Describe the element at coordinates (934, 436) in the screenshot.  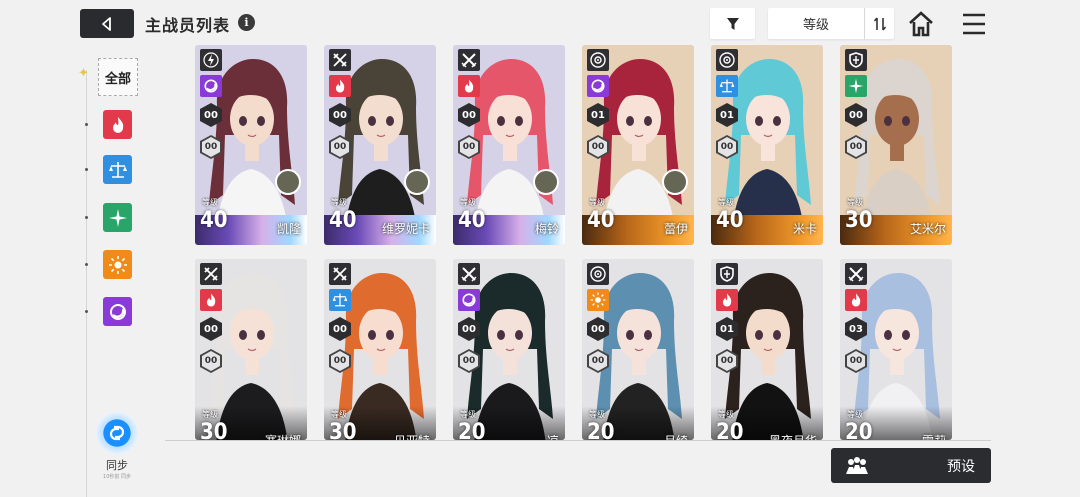
I see `character-name: 雪莉` at that location.